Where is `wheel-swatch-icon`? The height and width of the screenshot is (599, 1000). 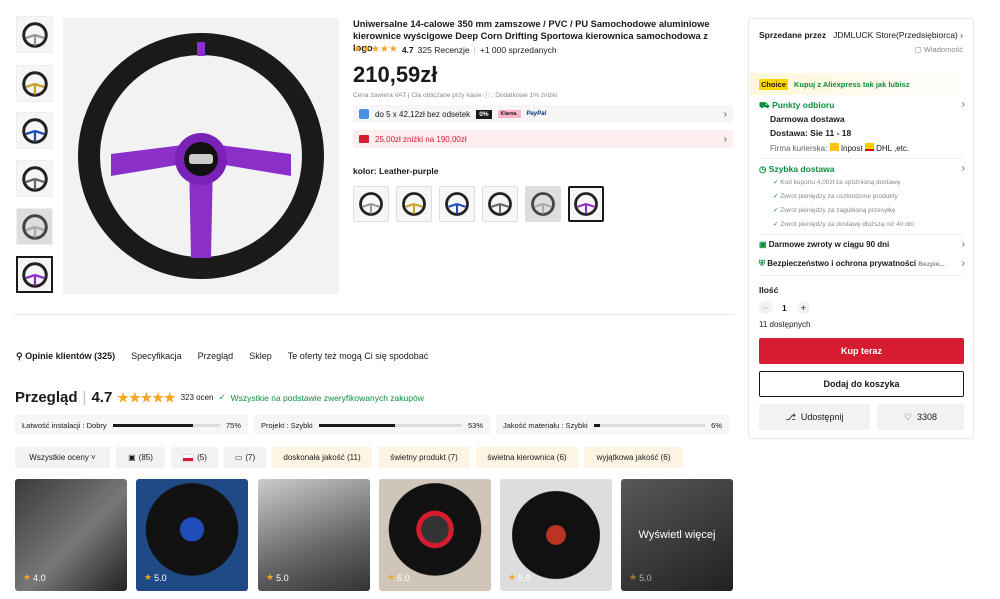 wheel-swatch-icon is located at coordinates (457, 204).